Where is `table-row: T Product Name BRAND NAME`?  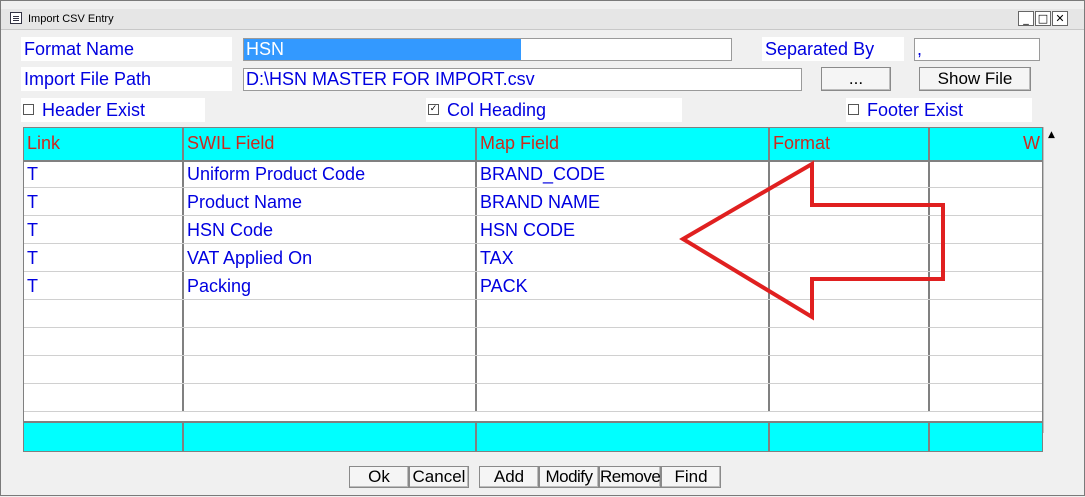 table-row: T Product Name BRAND NAME is located at coordinates (533, 202).